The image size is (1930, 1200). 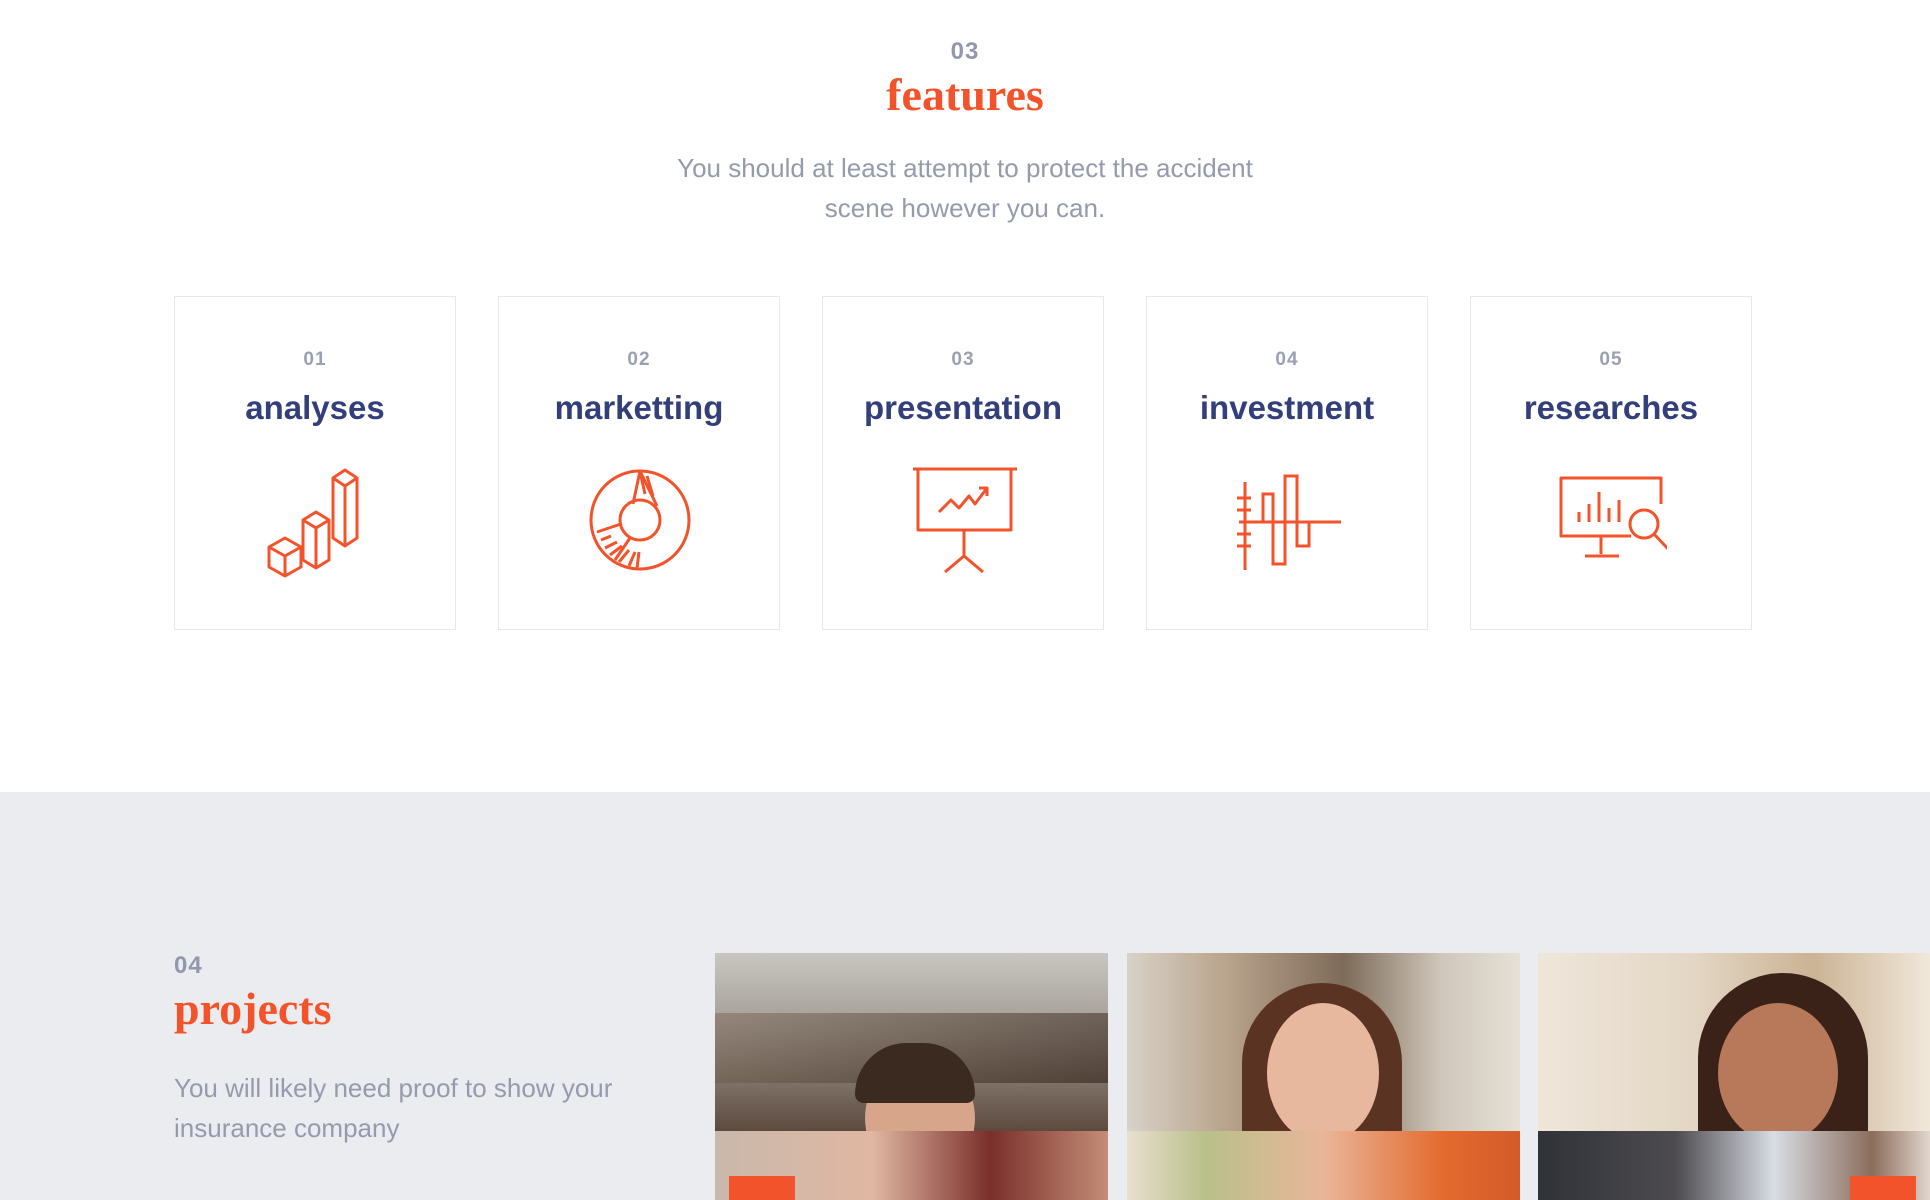 I want to click on feature-card-researches: 05 researches, so click(x=1611, y=463).